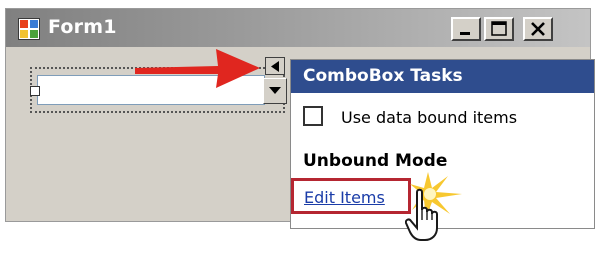 This screenshot has width=595, height=259. What do you see at coordinates (298, 28) in the screenshot?
I see `title-bar: Form1` at bounding box center [298, 28].